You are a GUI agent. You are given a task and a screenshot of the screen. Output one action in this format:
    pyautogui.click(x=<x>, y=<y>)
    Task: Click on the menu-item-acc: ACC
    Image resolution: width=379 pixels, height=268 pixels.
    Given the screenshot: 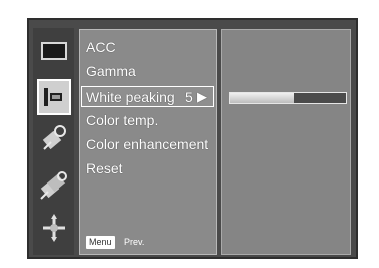 What is the action you would take?
    pyautogui.click(x=101, y=47)
    